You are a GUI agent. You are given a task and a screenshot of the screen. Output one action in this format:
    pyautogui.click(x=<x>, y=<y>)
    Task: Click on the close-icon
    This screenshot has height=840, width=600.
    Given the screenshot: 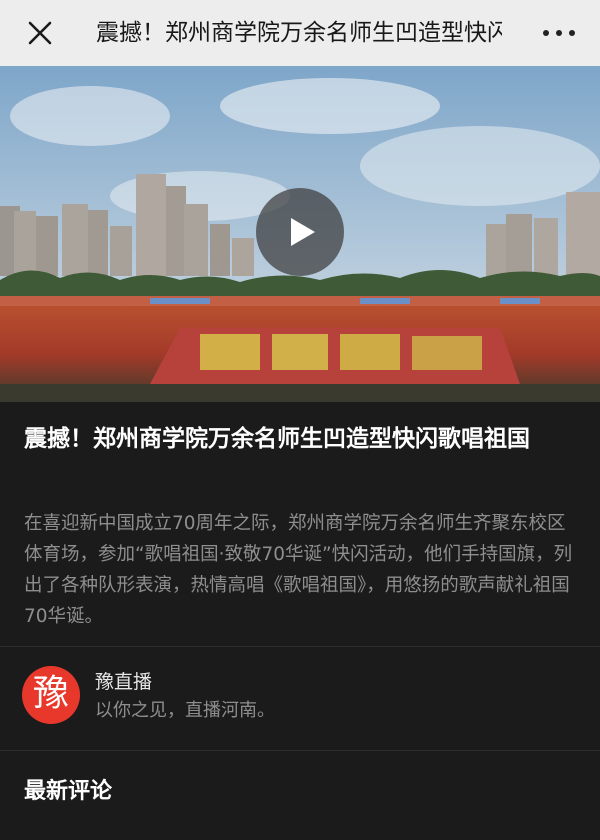 What is the action you would take?
    pyautogui.click(x=40, y=33)
    